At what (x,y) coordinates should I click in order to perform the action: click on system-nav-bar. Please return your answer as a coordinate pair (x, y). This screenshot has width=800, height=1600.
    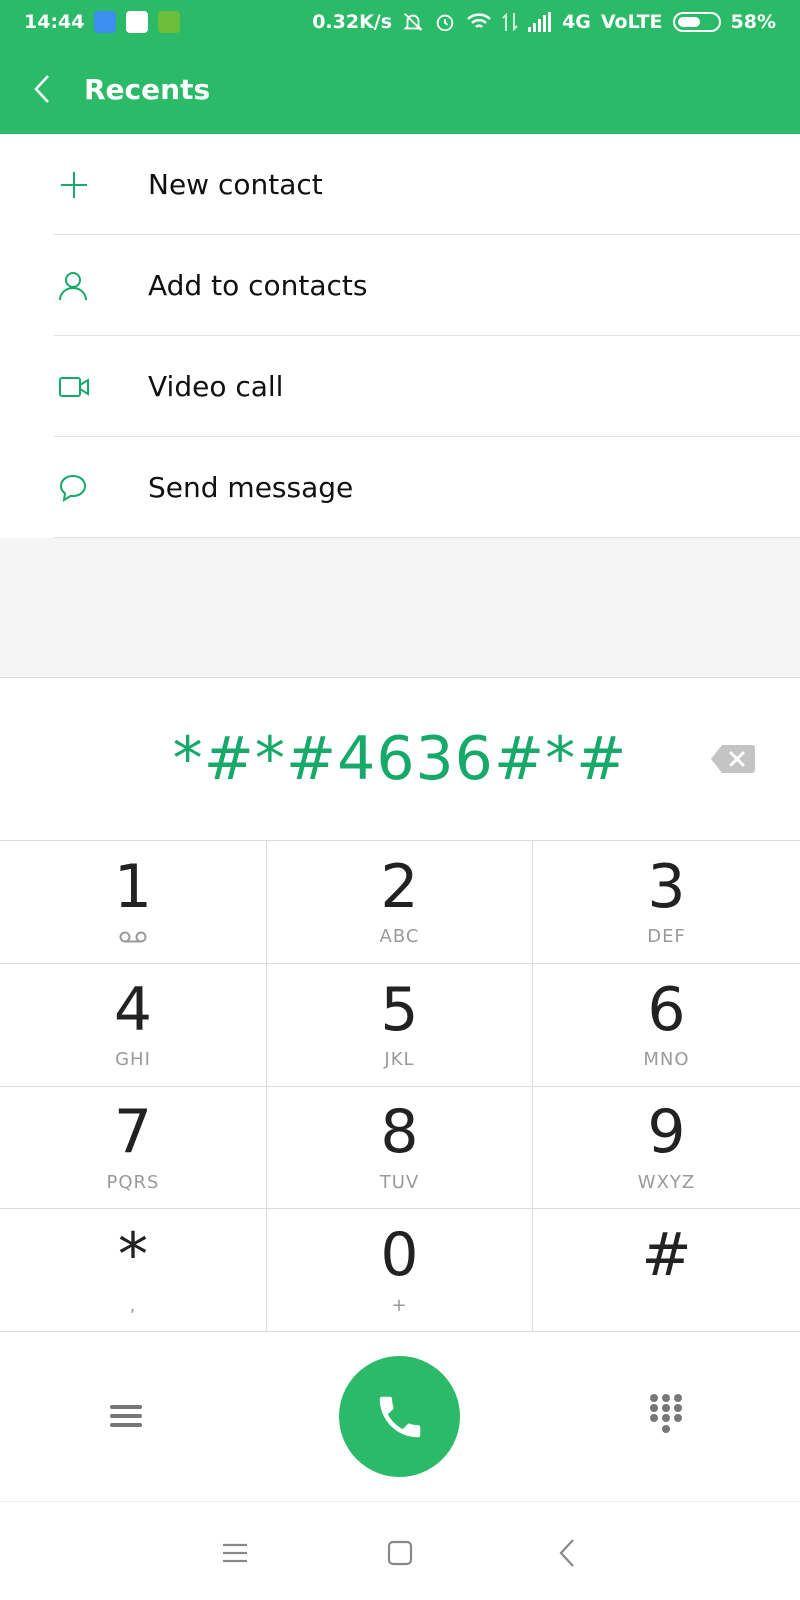
    Looking at the image, I should click on (400, 1551).